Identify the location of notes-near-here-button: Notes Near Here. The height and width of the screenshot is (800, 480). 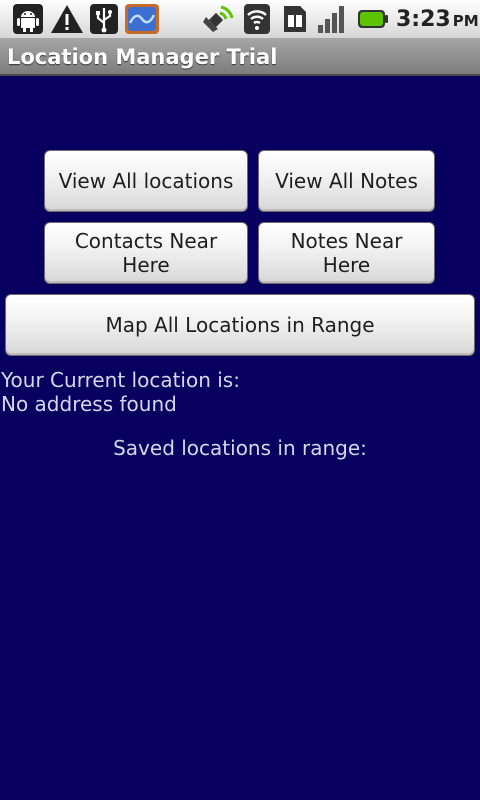
(346, 253).